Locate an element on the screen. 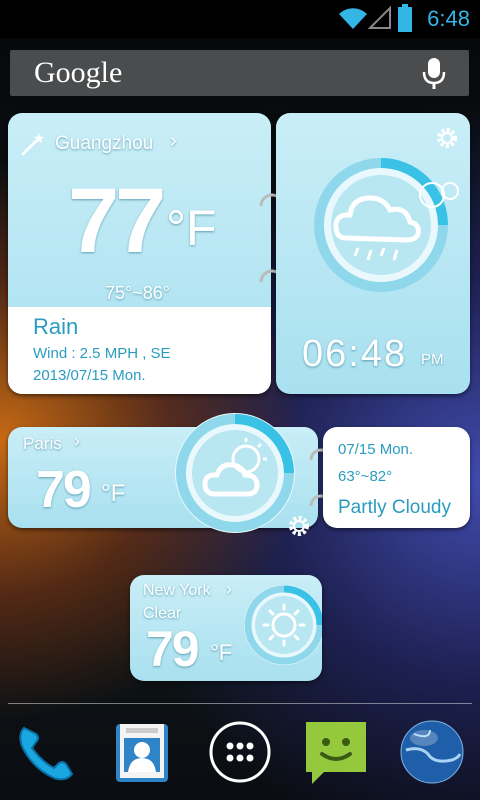 The image size is (480, 800). google-label: Google is located at coordinates (78, 73).